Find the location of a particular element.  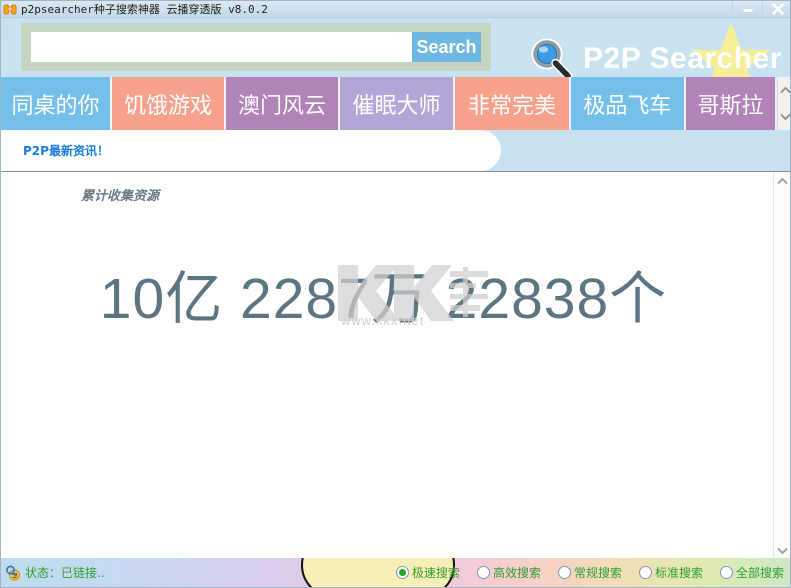

search-mode-label: 全部搜索 is located at coordinates (759, 573).